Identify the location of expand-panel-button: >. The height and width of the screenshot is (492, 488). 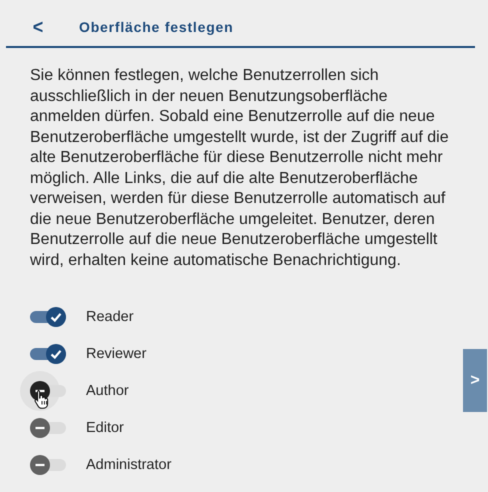
(475, 380).